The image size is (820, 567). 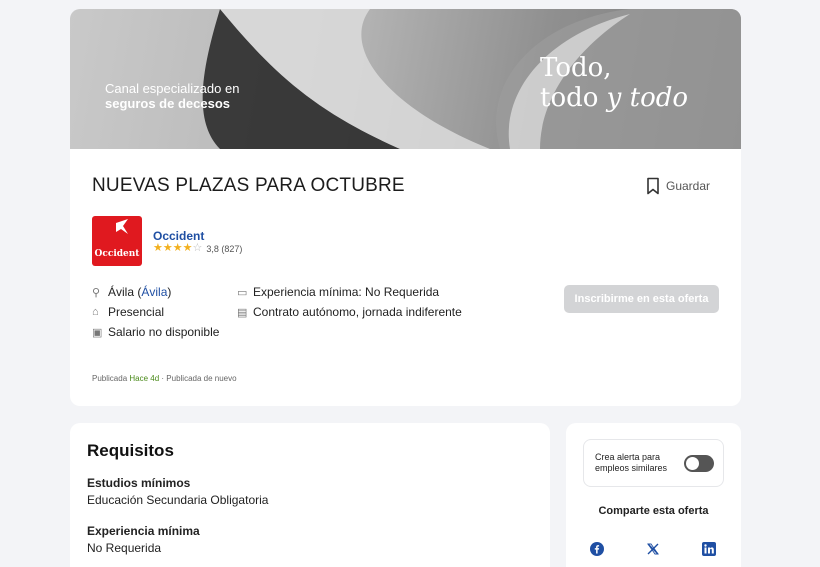 I want to click on requirement-label: Experiencia mínima, so click(x=143, y=531).